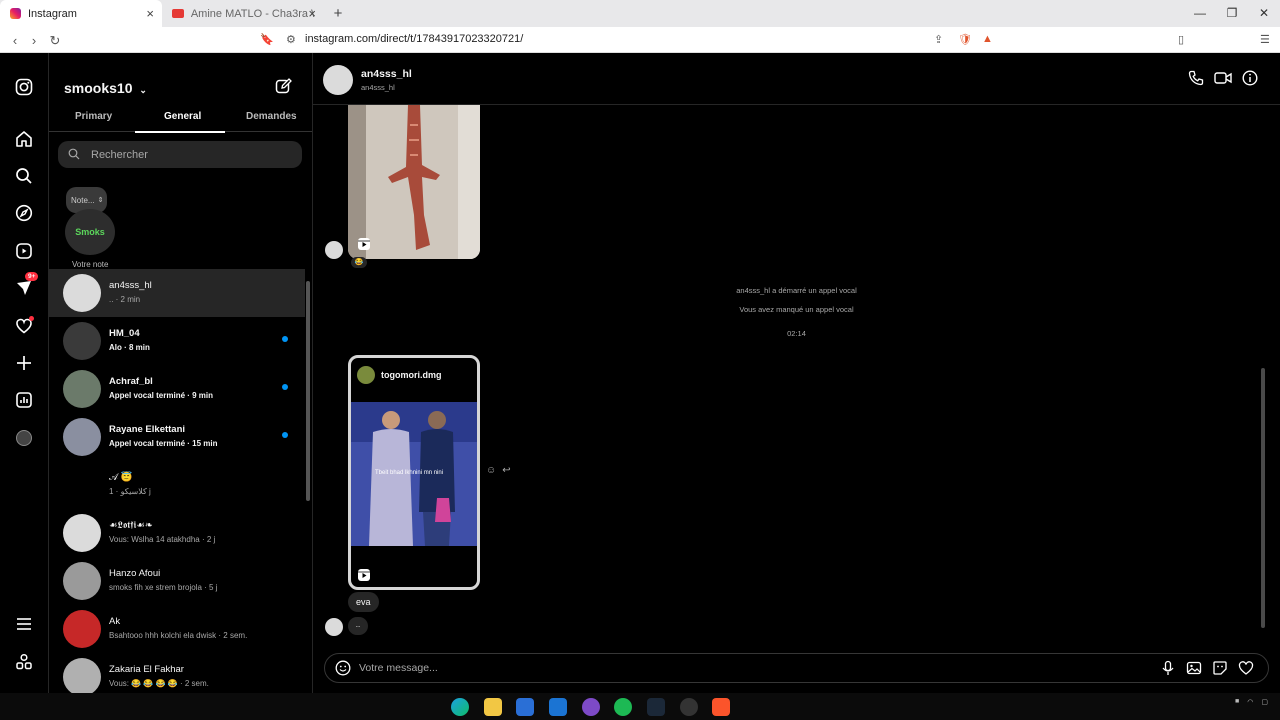  Describe the element at coordinates (525, 707) in the screenshot. I see `calendar-icon` at that location.